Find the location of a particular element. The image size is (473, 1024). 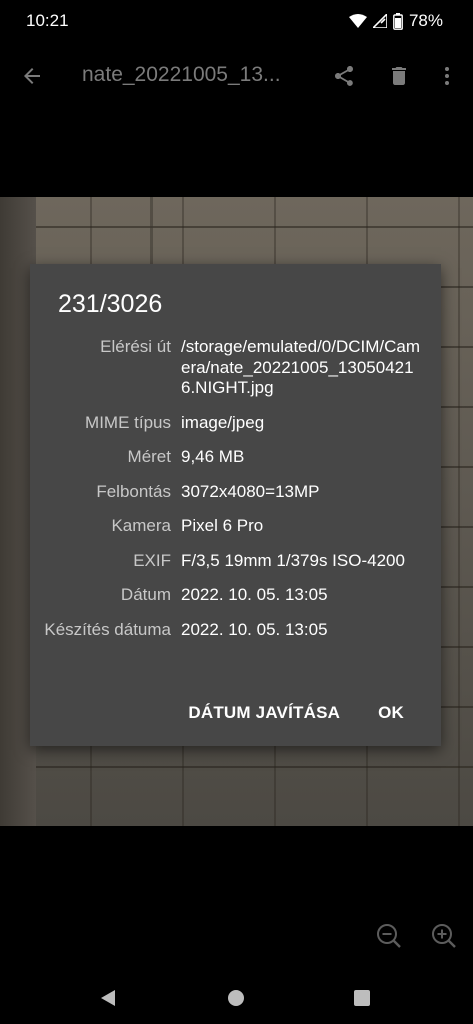

nav-home-button is located at coordinates (236, 998).